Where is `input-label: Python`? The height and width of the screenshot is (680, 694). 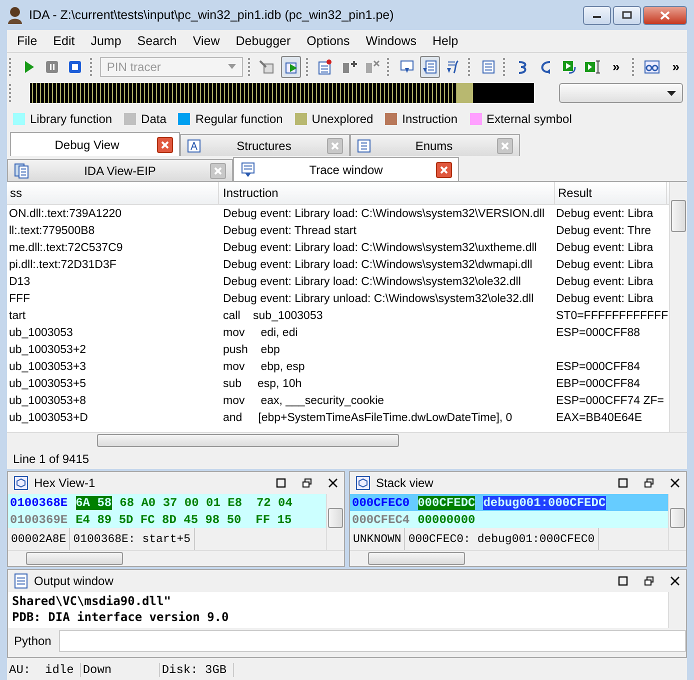 input-label: Python is located at coordinates (33, 641).